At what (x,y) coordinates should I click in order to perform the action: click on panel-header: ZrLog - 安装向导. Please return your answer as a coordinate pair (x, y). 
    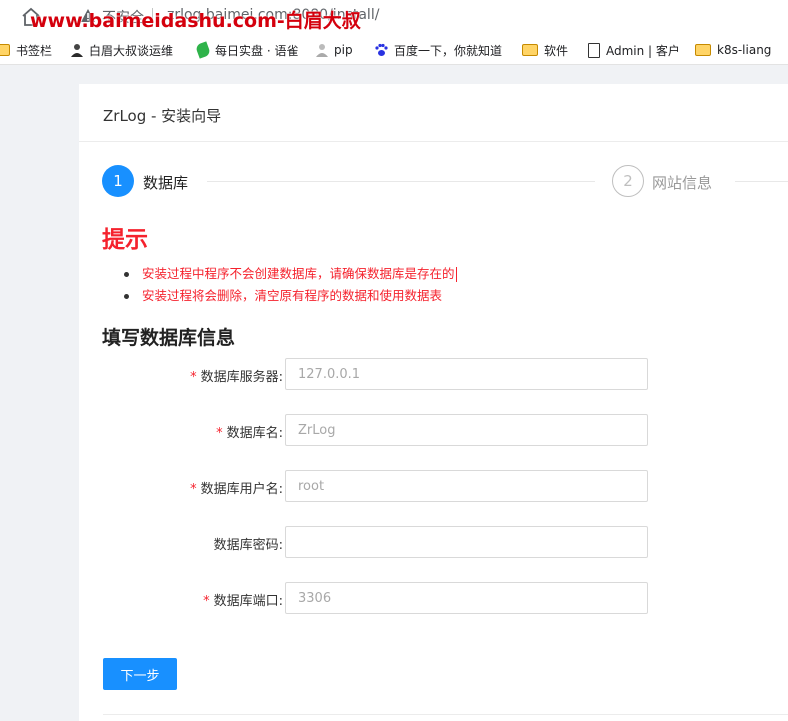
    Looking at the image, I should click on (433, 113).